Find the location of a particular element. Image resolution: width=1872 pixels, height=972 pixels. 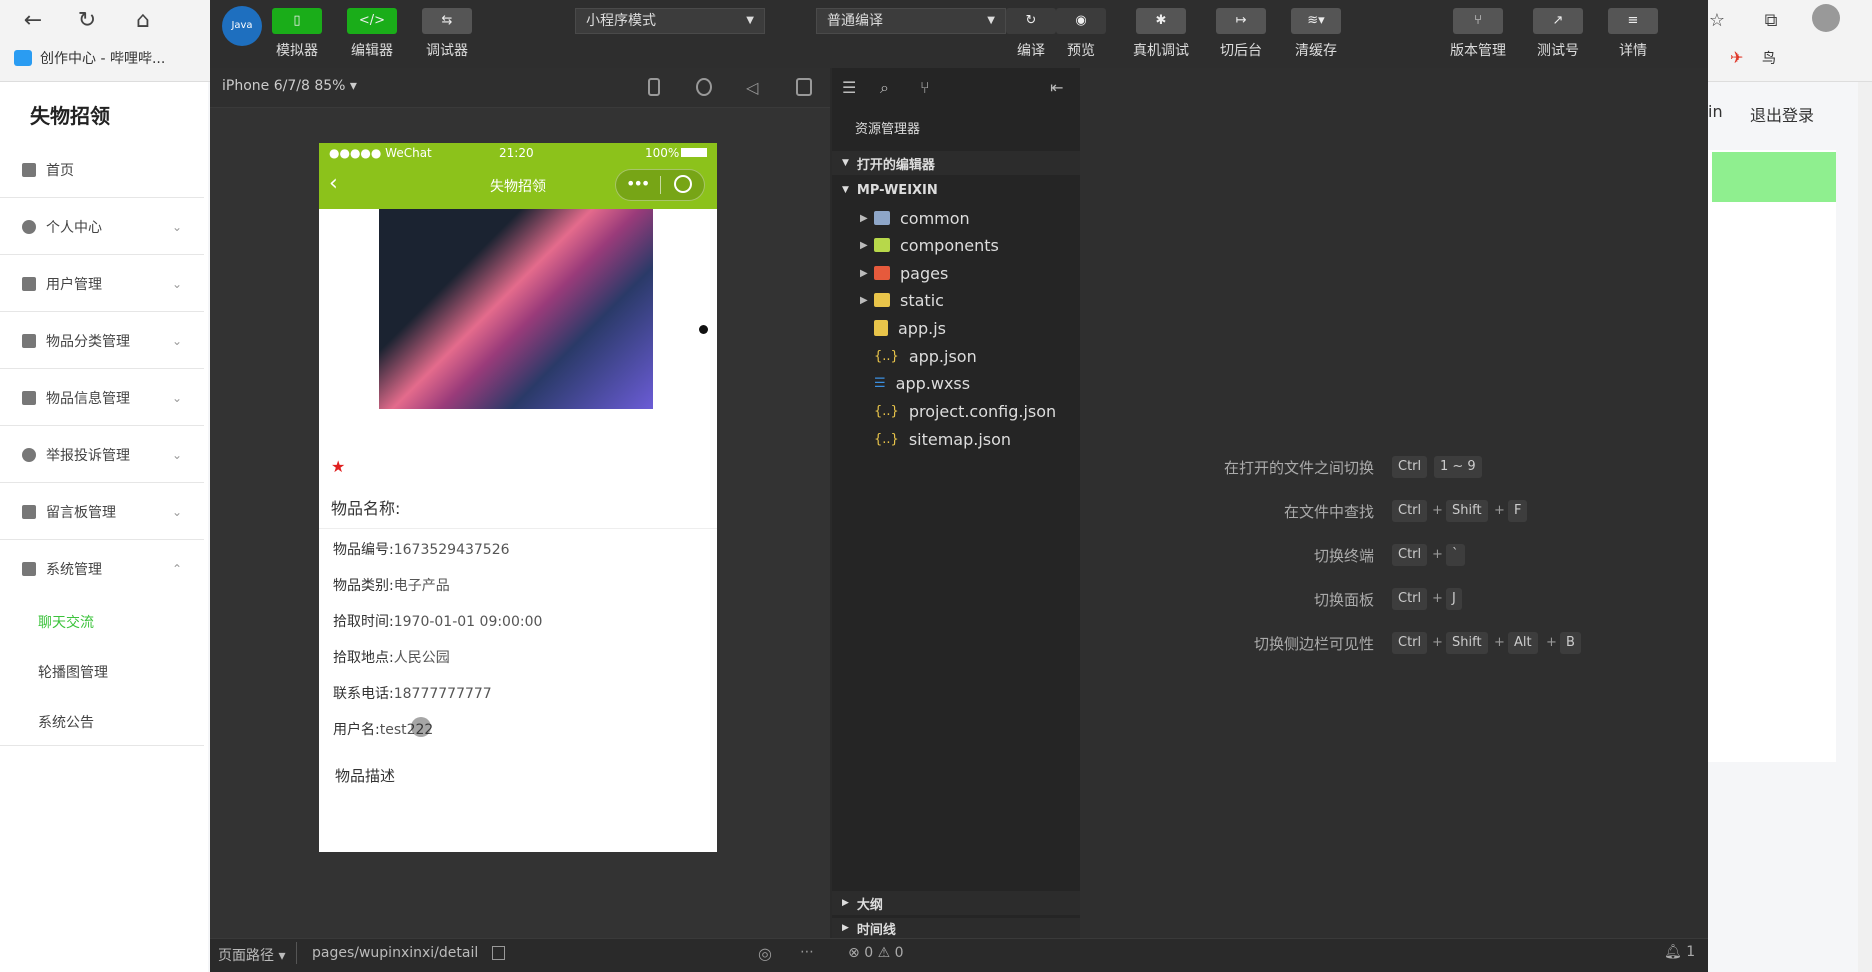

source-control-icon: ⑂ is located at coordinates (925, 87).